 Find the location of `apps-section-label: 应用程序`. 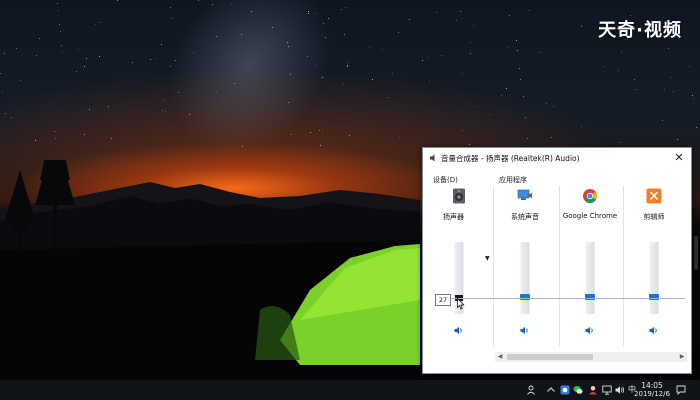

apps-section-label: 应用程序 is located at coordinates (513, 180).